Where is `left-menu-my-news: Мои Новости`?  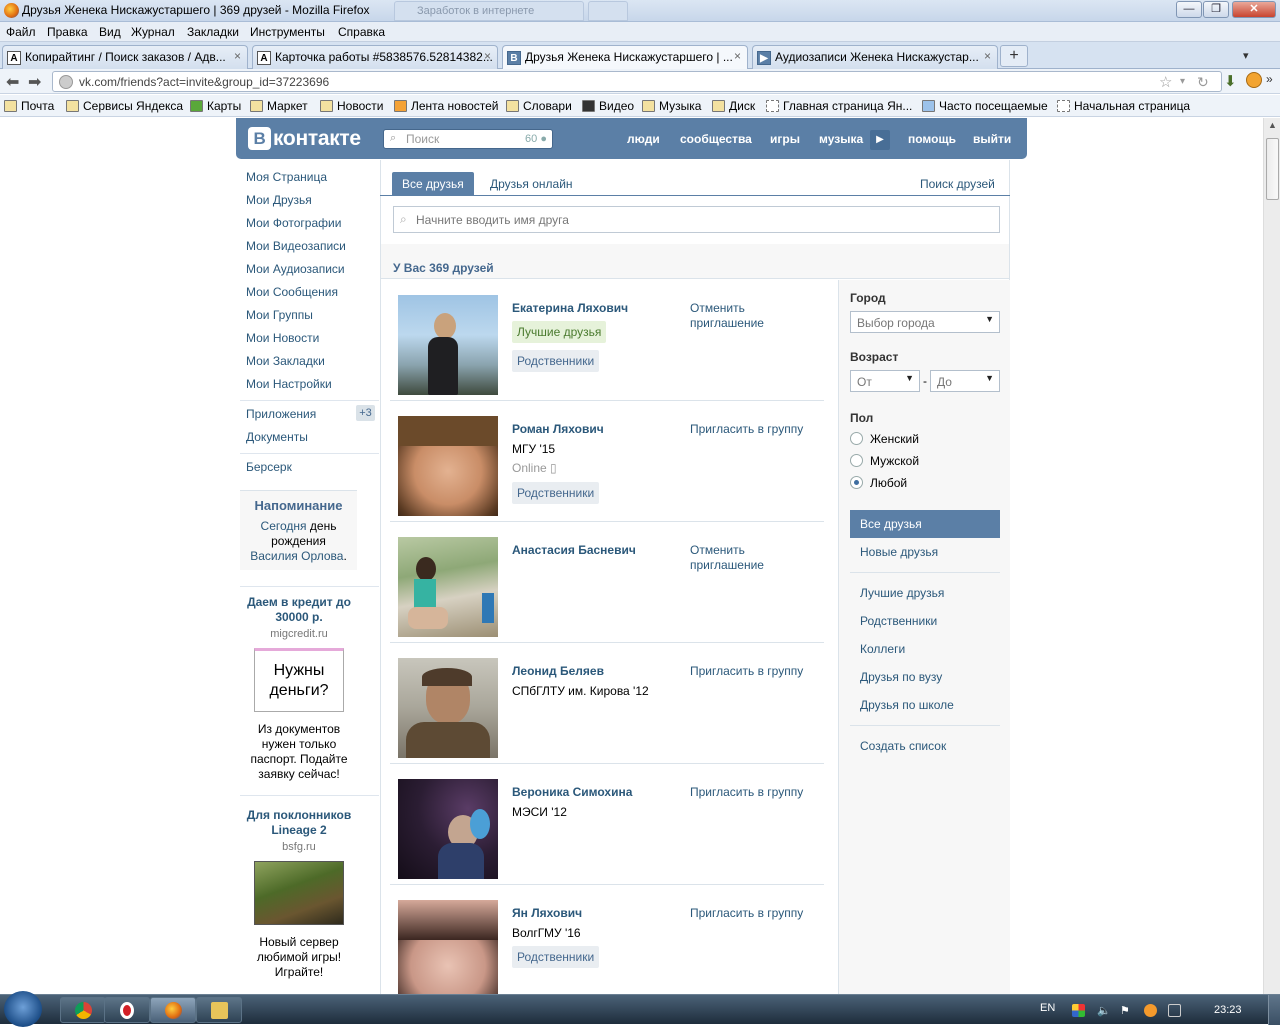
left-menu-my-news: Мои Новости is located at coordinates (282, 338).